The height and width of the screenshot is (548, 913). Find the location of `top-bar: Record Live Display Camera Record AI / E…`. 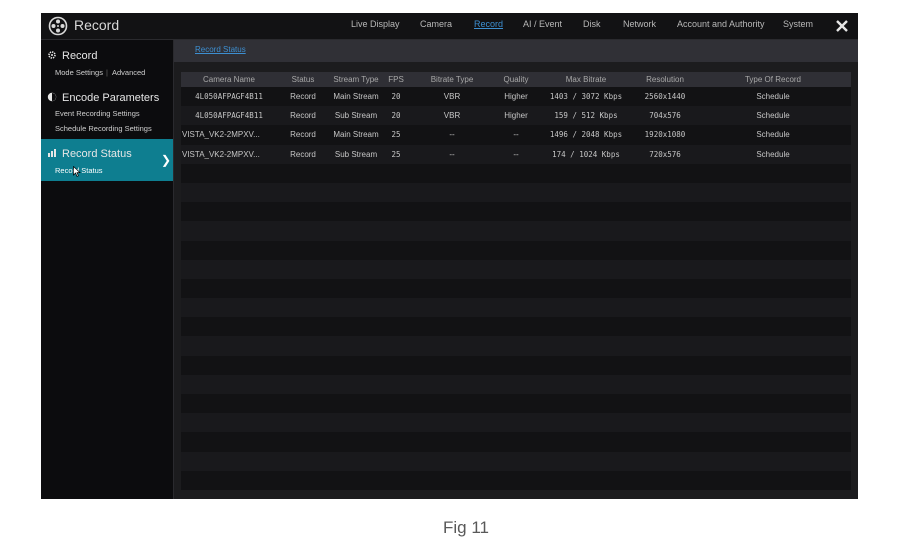

top-bar: Record Live Display Camera Record AI / E… is located at coordinates (449, 26).